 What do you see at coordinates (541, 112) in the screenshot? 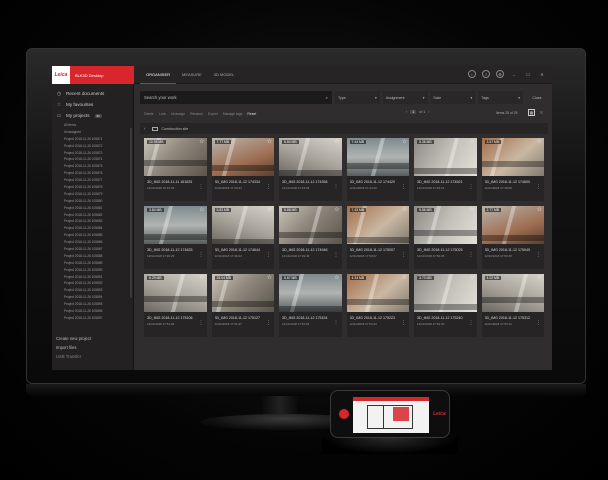
I see `list-view-icon: ≡` at bounding box center [541, 112].